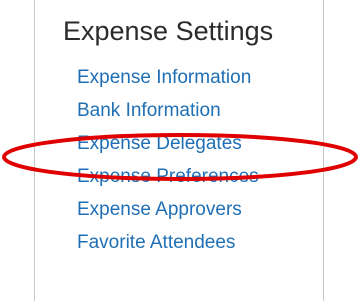 This screenshot has width=361, height=301. Describe the element at coordinates (168, 31) in the screenshot. I see `panel-title: Expense Settings` at that location.